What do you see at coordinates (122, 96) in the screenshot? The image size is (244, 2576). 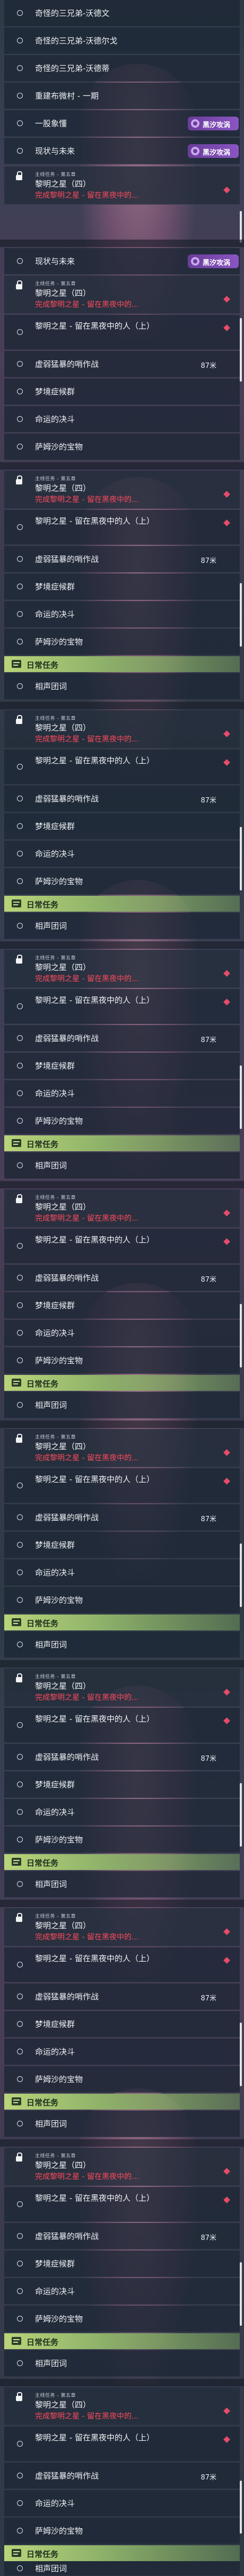 I see `list-item: 重建布微村 - 一期` at bounding box center [122, 96].